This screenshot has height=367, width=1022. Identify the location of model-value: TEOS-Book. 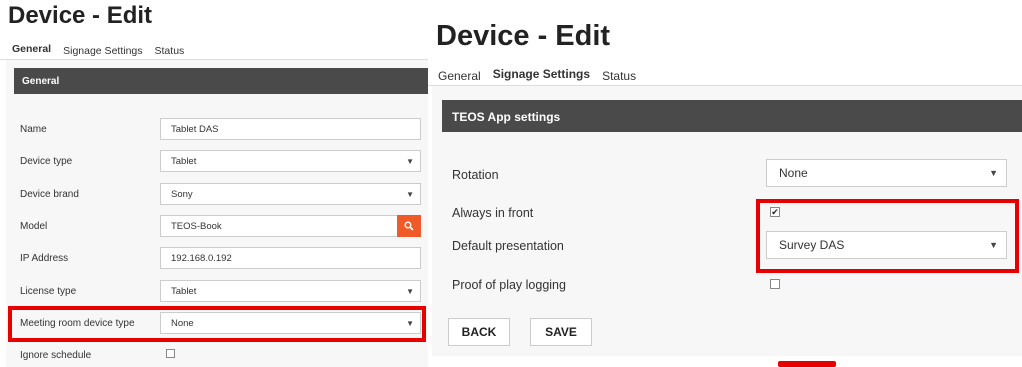
(196, 226).